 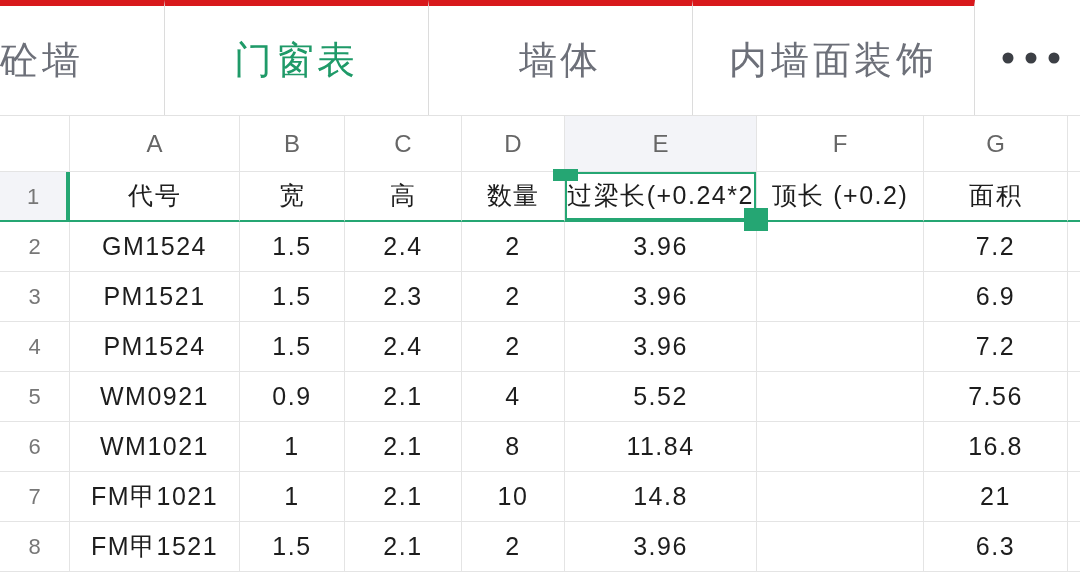 What do you see at coordinates (292, 197) in the screenshot?
I see `table-cell: 宽` at bounding box center [292, 197].